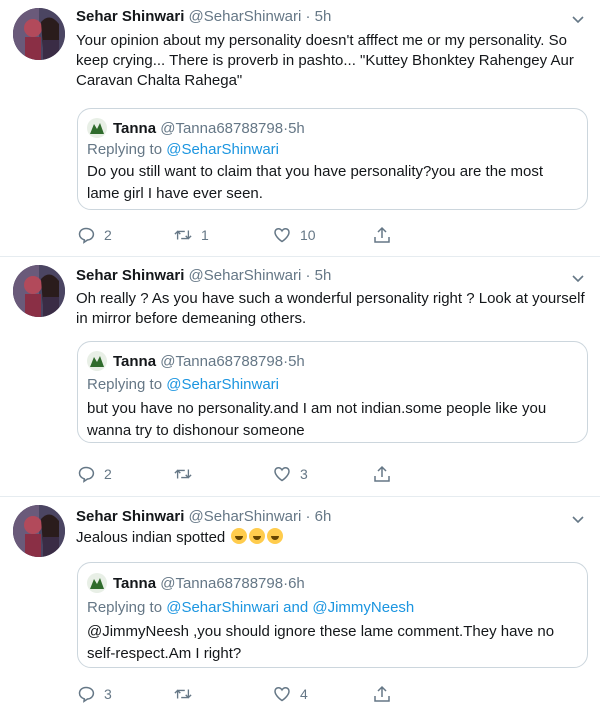 The height and width of the screenshot is (718, 600). What do you see at coordinates (290, 607) in the screenshot?
I see `replying-to-handle: @SeharShinwari and @JimmyNeesh` at bounding box center [290, 607].